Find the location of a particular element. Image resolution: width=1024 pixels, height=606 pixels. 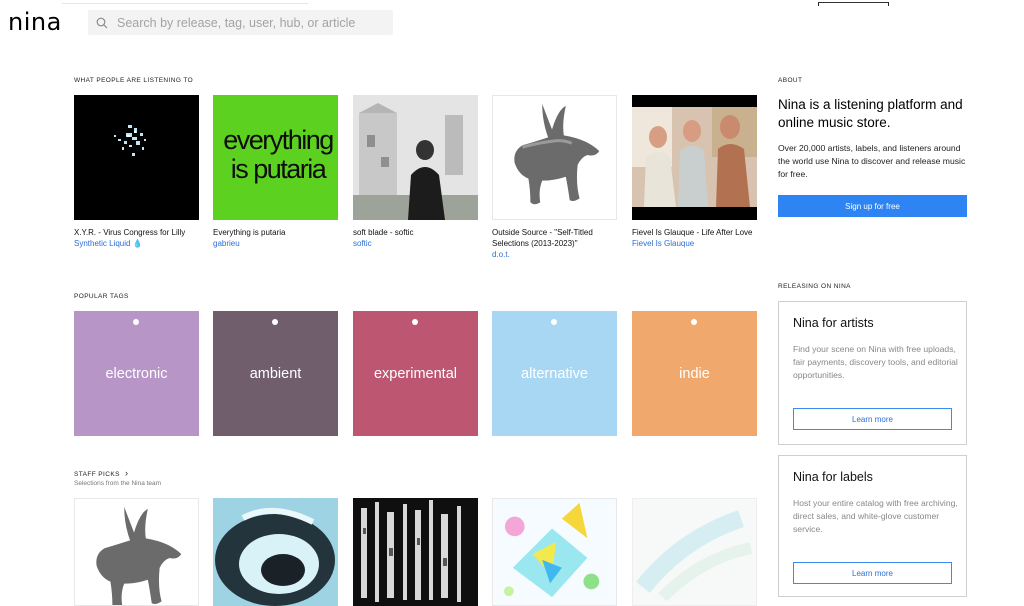

artists-promo-title: Nina for artists is located at coordinates (833, 323).